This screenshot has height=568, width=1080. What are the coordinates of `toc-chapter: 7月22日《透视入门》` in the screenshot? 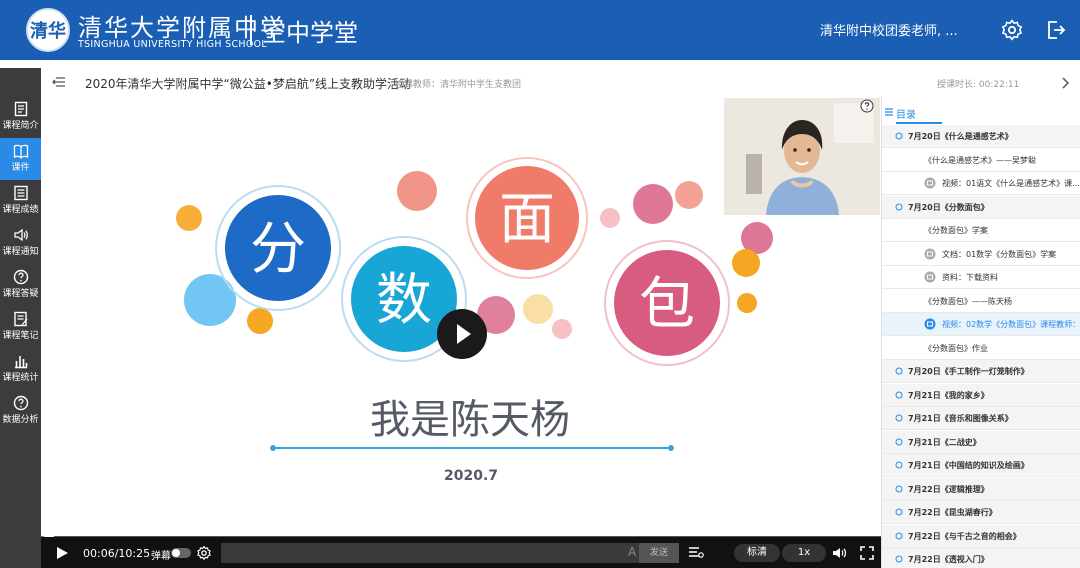 It's located at (981, 558).